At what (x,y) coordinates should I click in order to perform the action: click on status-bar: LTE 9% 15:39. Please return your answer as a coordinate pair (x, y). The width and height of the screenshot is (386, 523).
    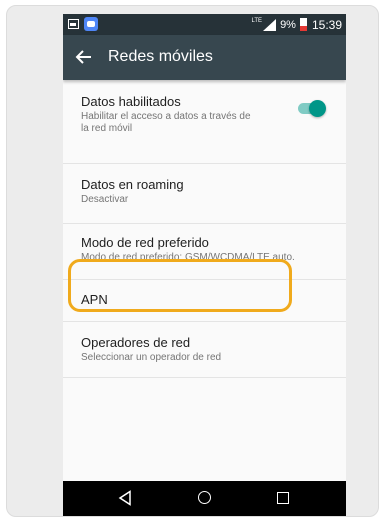
    Looking at the image, I should click on (204, 24).